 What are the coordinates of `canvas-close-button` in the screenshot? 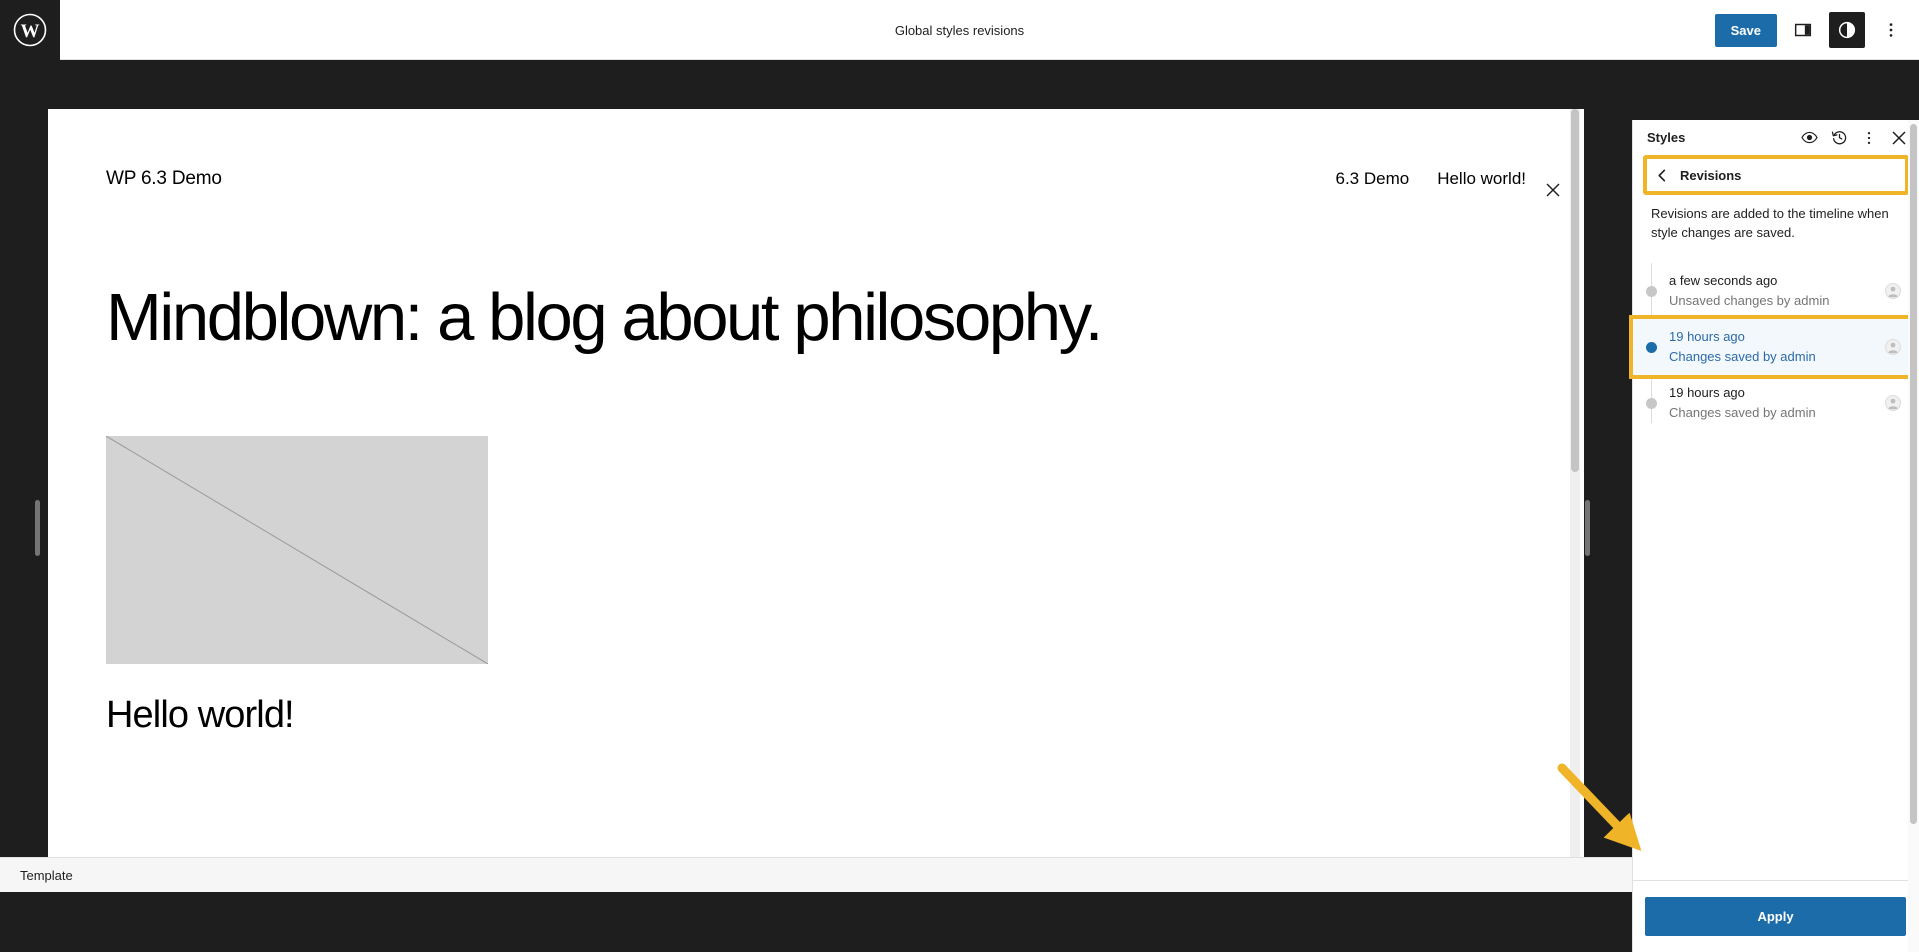 It's located at (1553, 192).